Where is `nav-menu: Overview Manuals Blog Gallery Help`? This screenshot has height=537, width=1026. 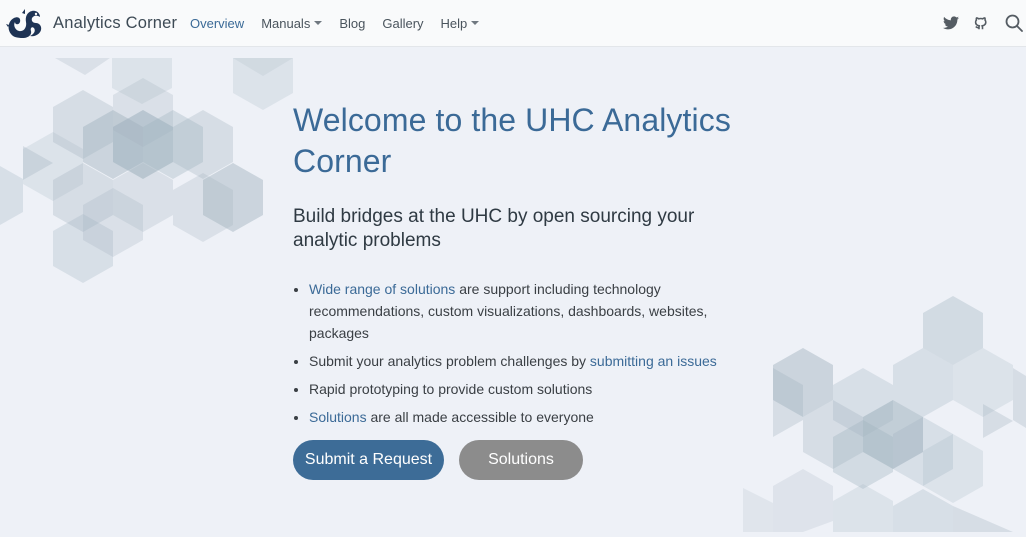
nav-menu: Overview Manuals Blog Gallery Help is located at coordinates (343, 23).